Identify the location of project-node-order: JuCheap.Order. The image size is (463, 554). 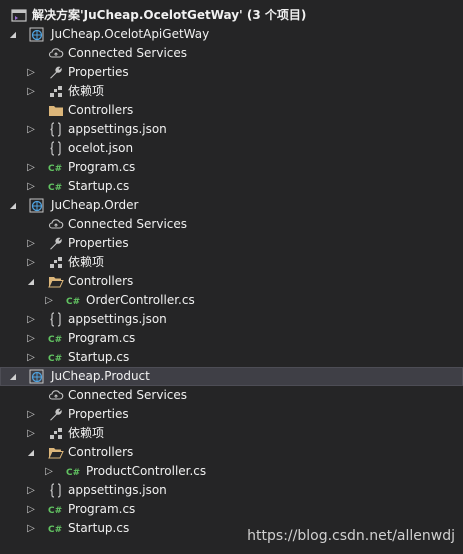
(231, 205).